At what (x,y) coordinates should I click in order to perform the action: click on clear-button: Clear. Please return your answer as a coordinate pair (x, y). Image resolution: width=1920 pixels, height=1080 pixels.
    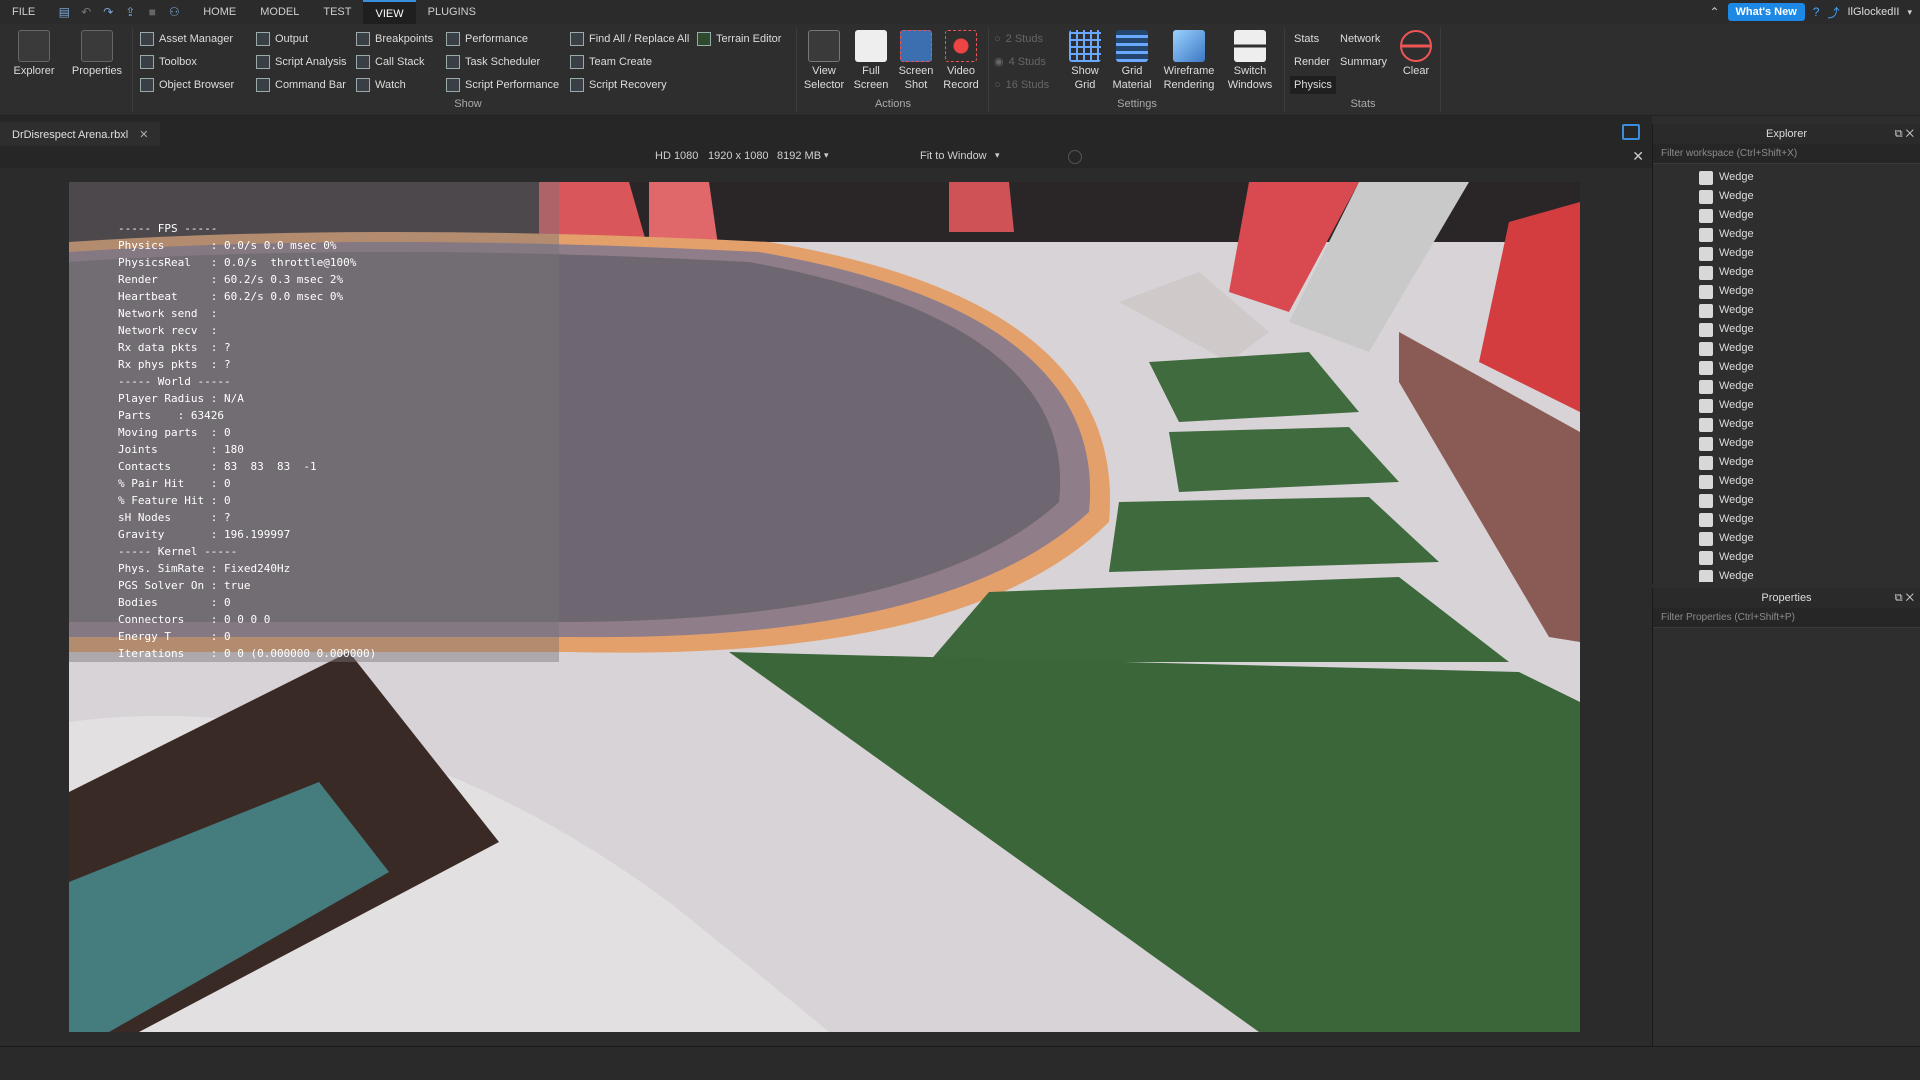
    Looking at the image, I should click on (1416, 54).